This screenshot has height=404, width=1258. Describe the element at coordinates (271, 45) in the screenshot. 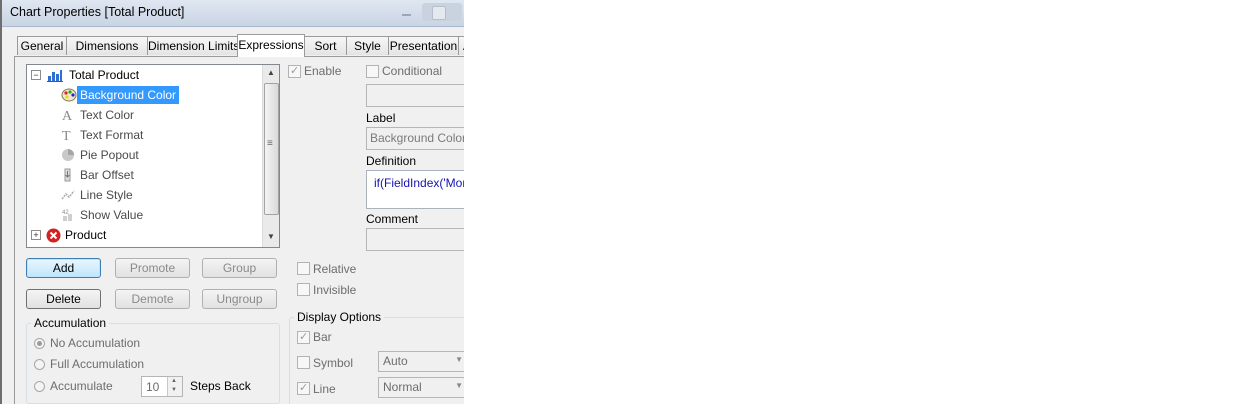

I see `tab-expressions: Expressions` at that location.